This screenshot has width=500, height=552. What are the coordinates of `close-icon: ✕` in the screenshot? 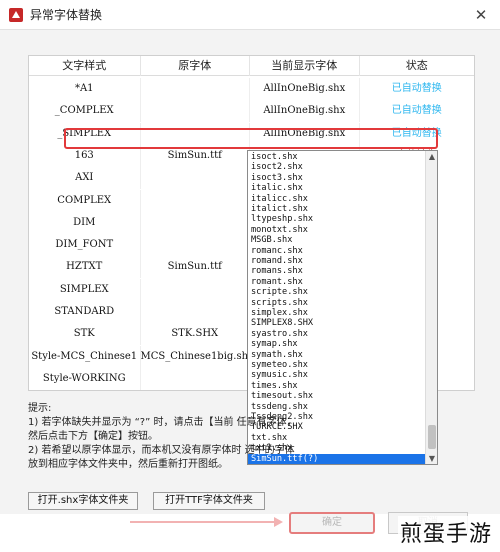 It's located at (481, 15).